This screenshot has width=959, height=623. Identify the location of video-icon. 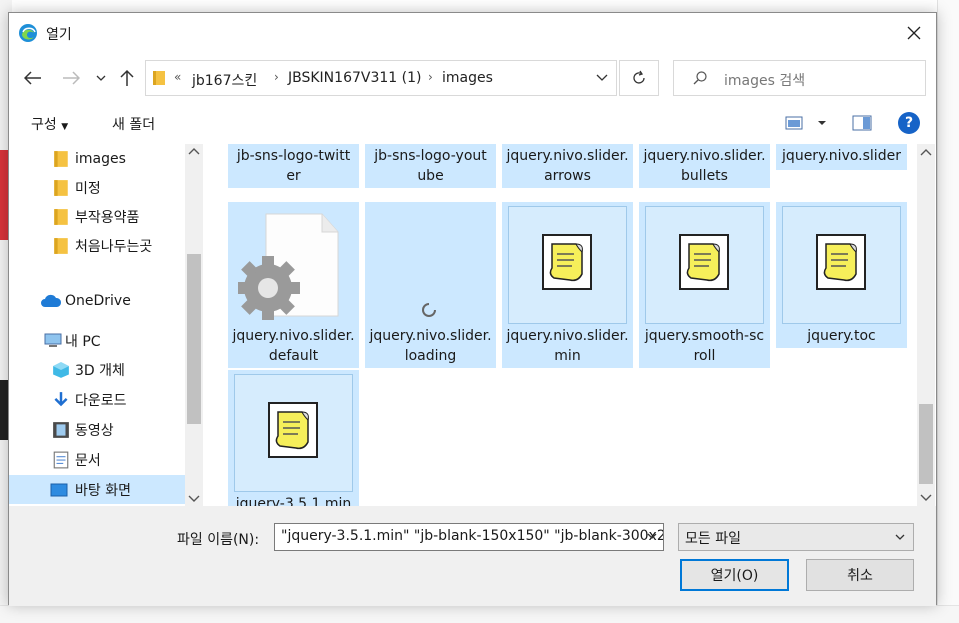
(61, 430).